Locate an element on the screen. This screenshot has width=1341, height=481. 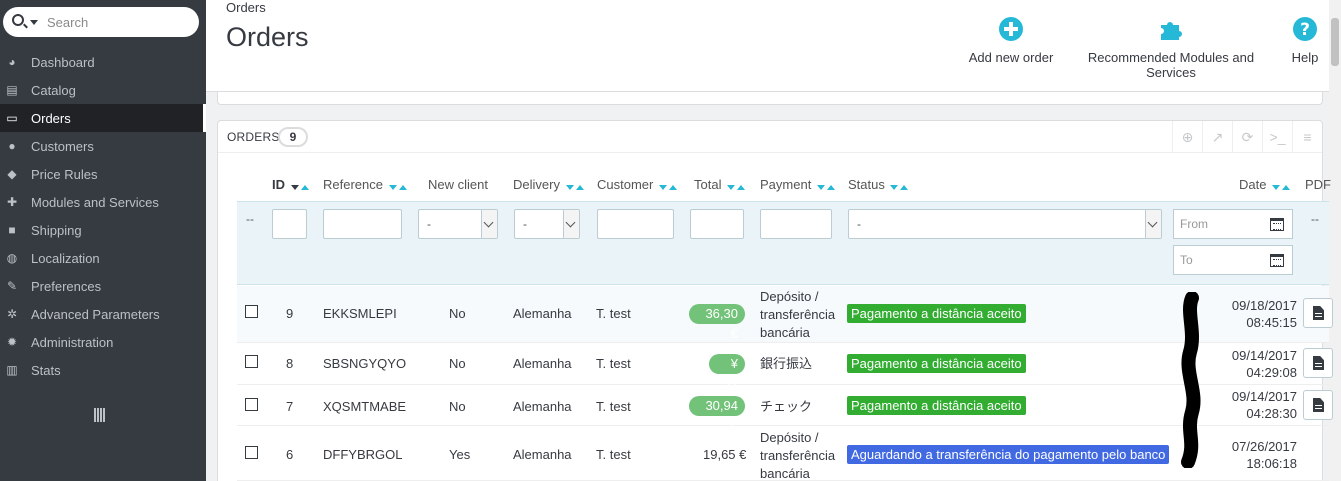
panel-tools: ⊕ ↗ ⟳ >_ ≡ is located at coordinates (1247, 137).